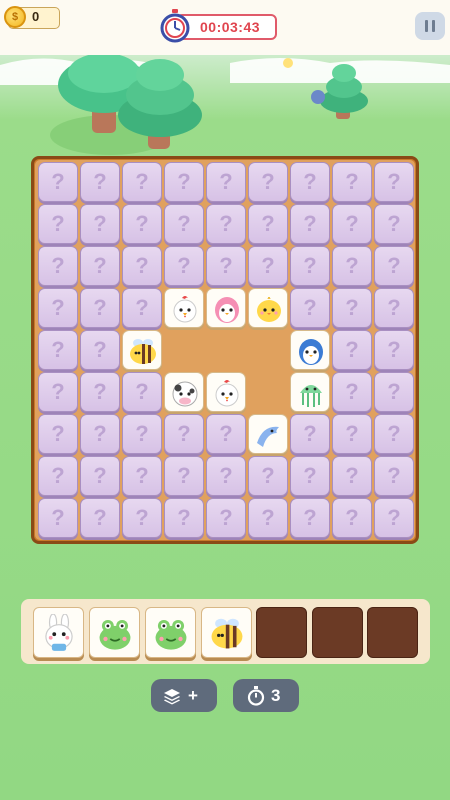 Image resolution: width=450 pixels, height=800 pixels. I want to click on tile-yellow-chick, so click(268, 308).